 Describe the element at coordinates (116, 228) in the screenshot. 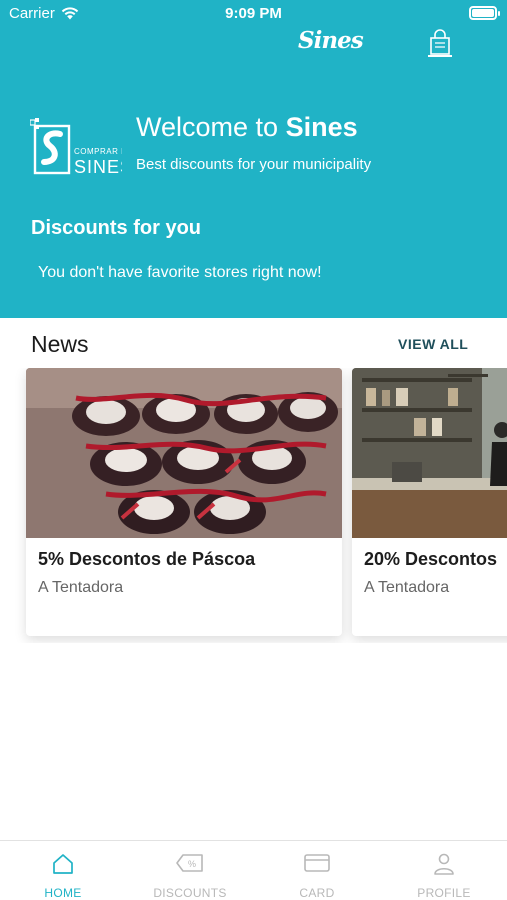

I see `discounts-section-title: Discounts for you` at that location.